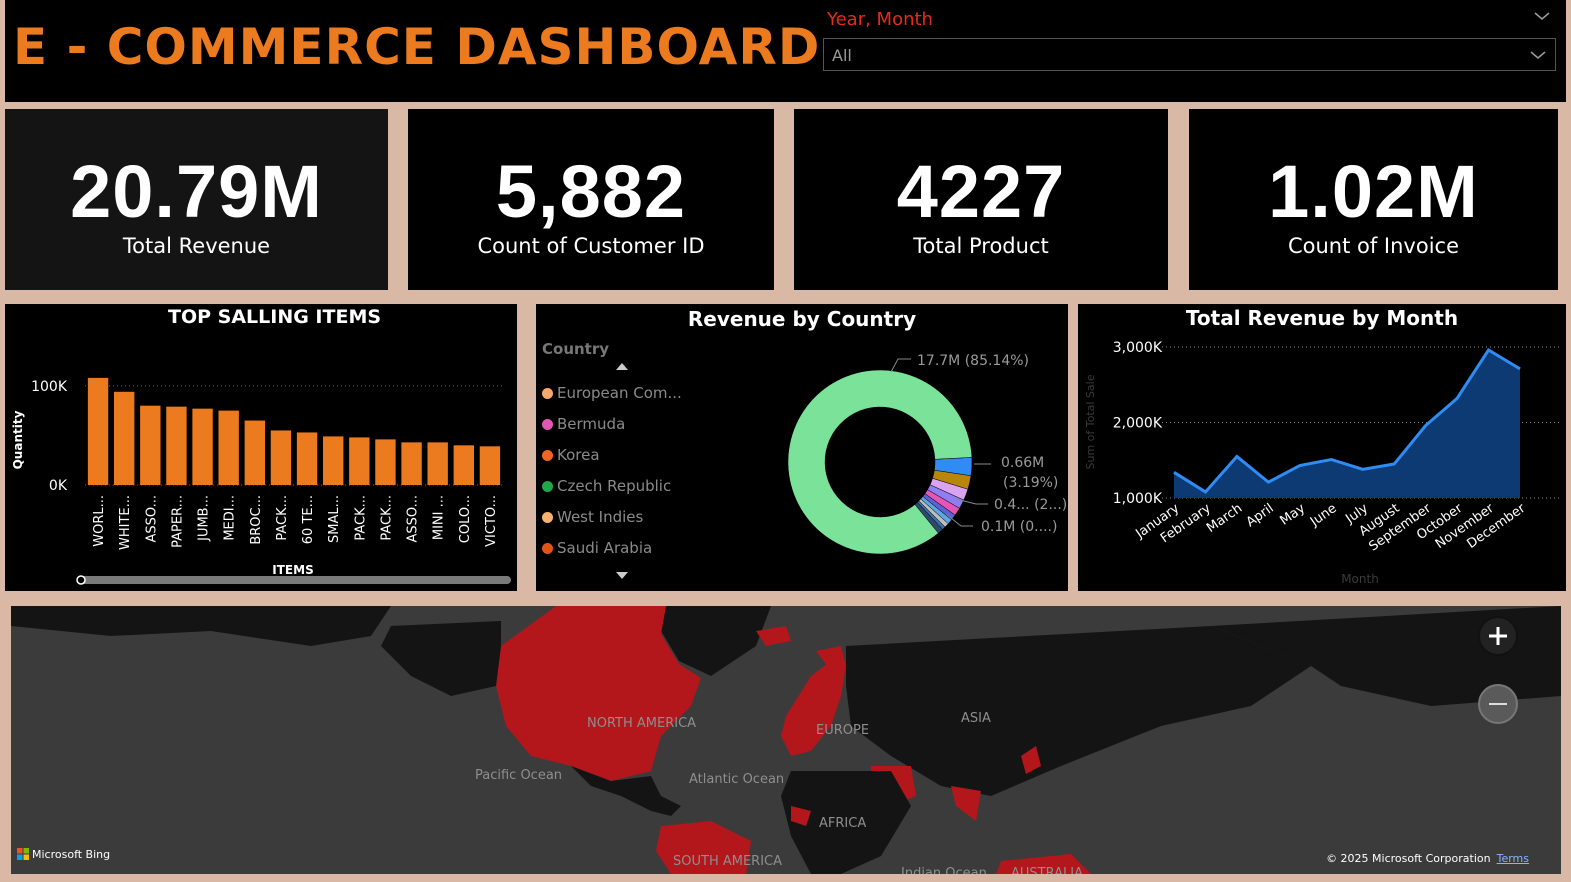 This screenshot has height=882, width=1571. Describe the element at coordinates (1022, 463) in the screenshot. I see `data-label: 0.66M` at that location.